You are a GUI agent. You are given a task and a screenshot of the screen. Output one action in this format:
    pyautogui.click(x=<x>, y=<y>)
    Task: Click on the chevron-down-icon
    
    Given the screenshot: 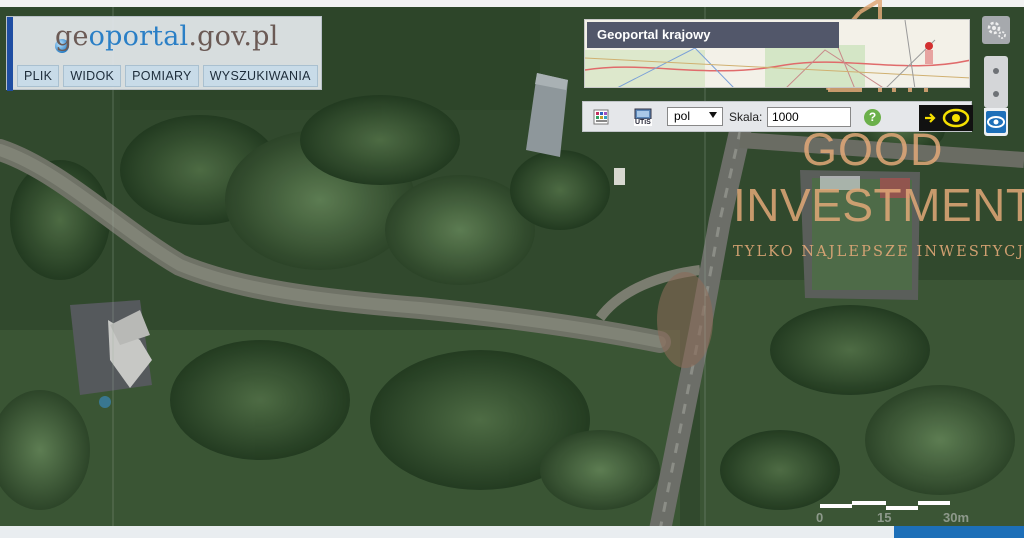 What is the action you would take?
    pyautogui.click(x=713, y=115)
    